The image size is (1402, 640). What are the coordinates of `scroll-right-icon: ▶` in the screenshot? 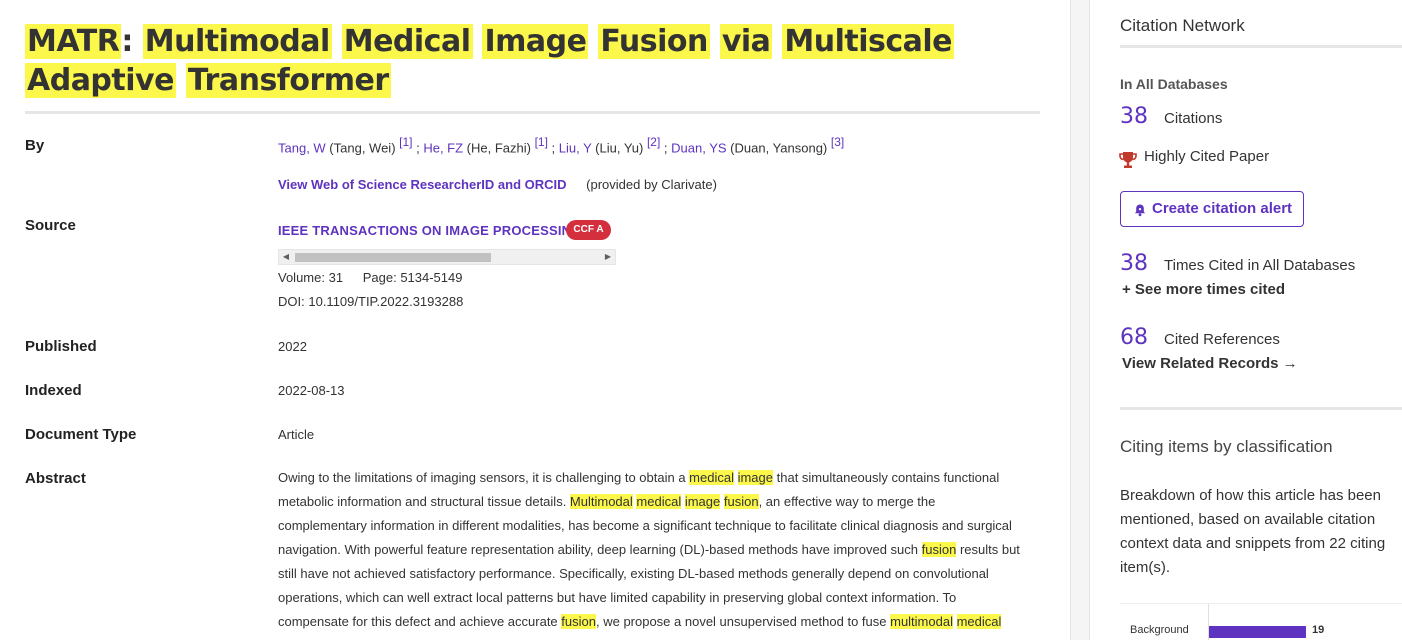 It's located at (608, 257).